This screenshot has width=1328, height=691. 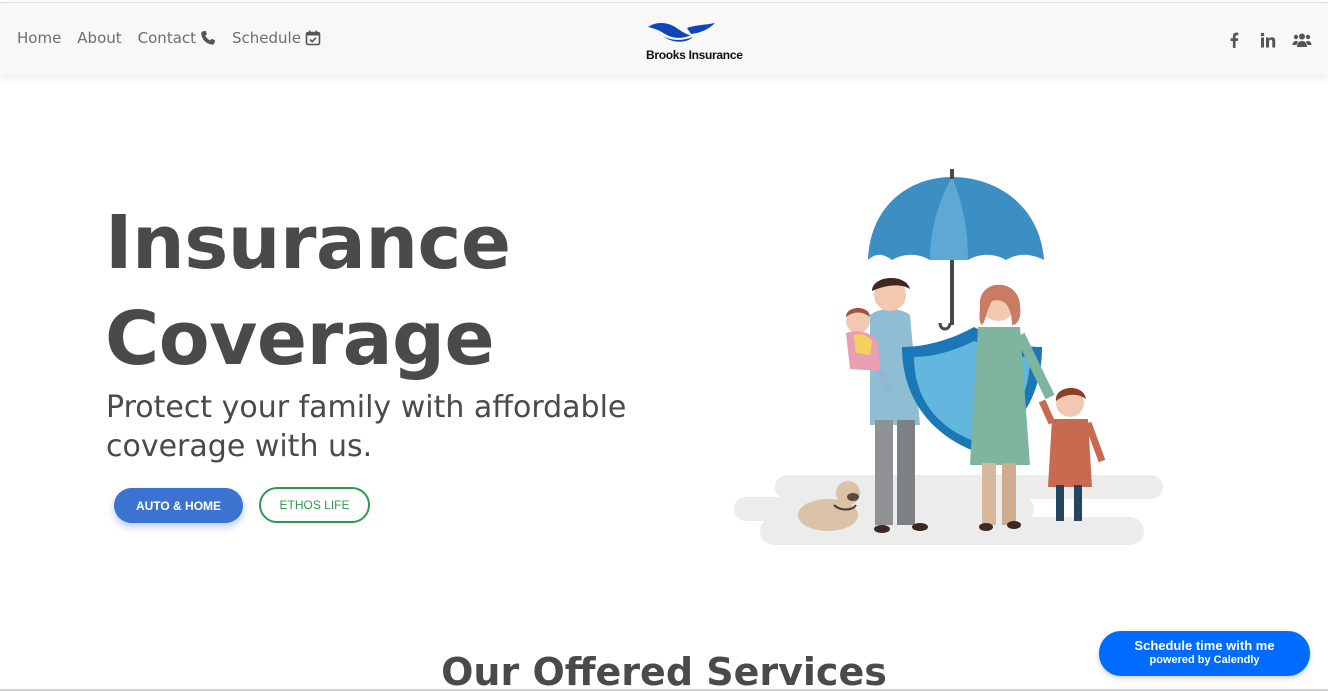 I want to click on nav-about-link: About, so click(x=99, y=38).